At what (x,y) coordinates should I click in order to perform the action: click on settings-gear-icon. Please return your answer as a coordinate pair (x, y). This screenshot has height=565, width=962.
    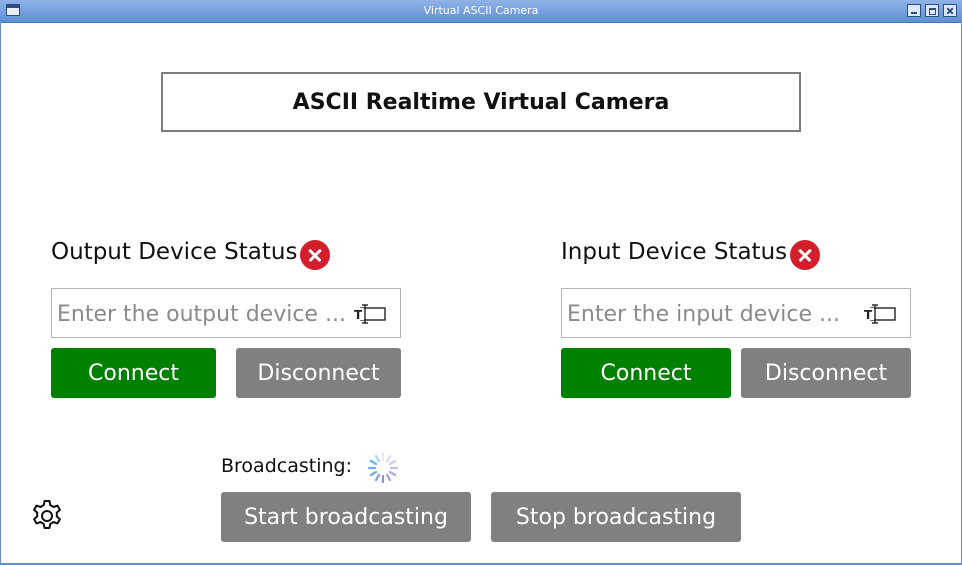
    Looking at the image, I should click on (47, 516).